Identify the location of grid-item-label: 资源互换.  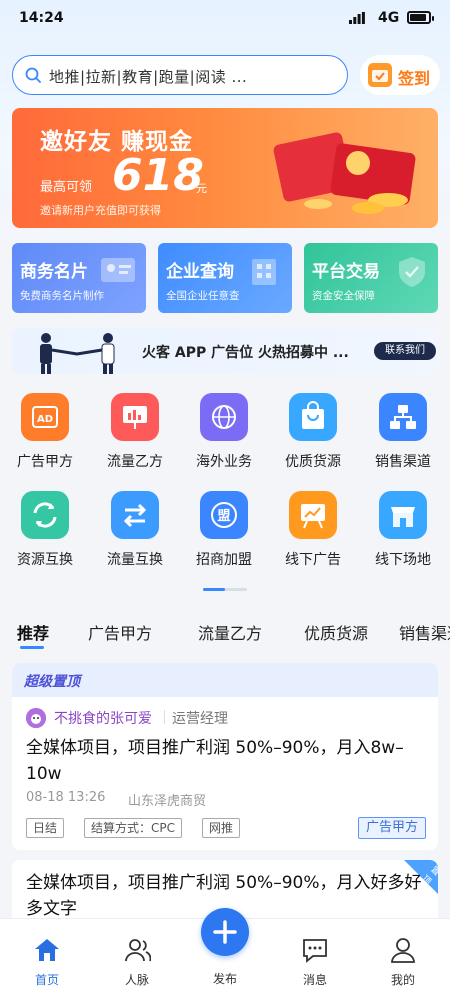
(45, 560).